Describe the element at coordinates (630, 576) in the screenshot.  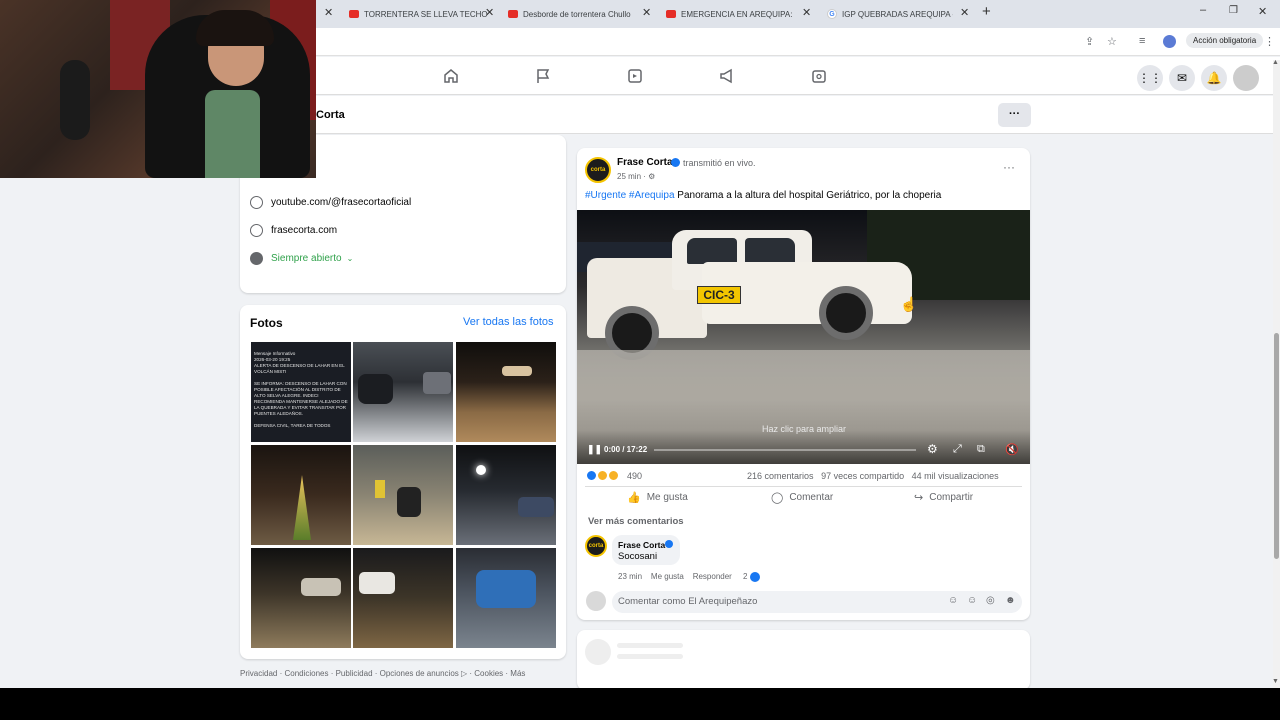
I see `comment-time: 23 min` at that location.